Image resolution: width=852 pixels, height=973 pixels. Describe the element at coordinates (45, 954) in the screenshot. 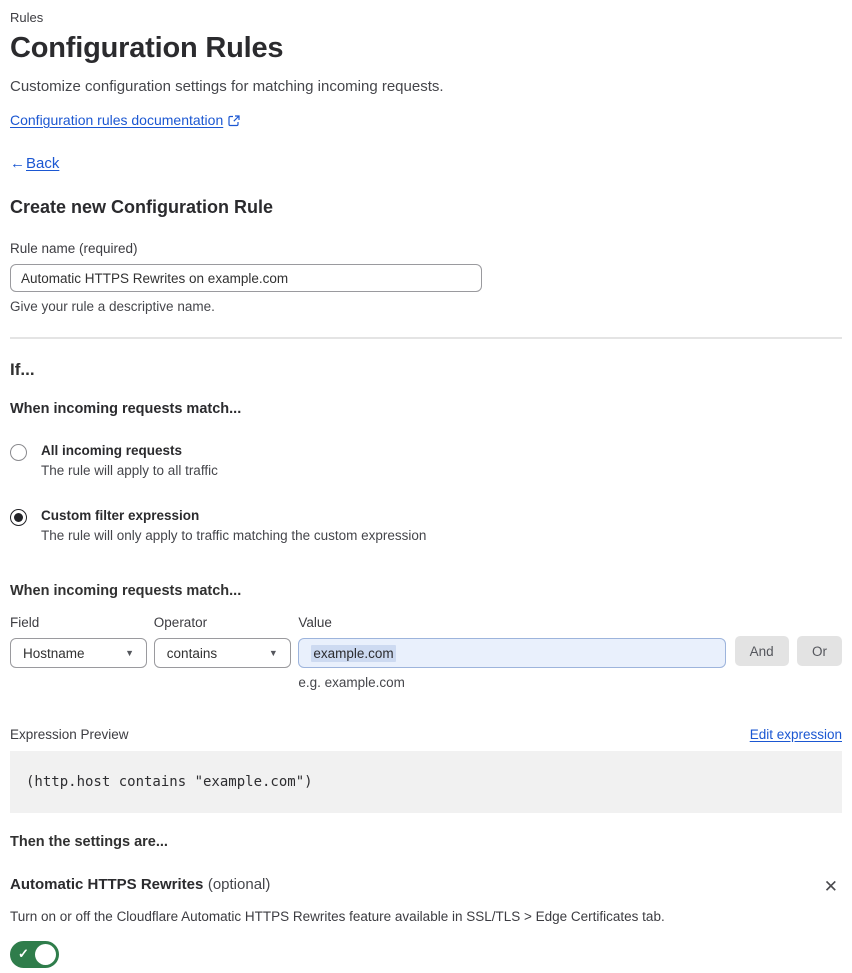

I see `toggle-knob` at that location.